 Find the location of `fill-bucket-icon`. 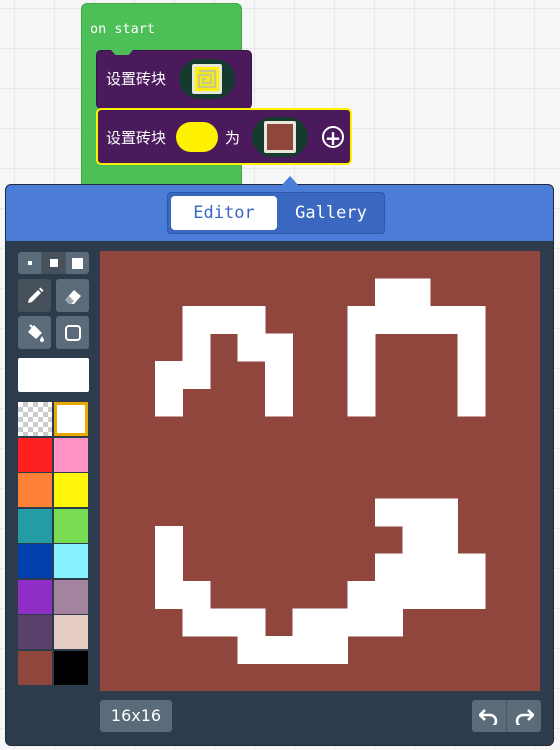

fill-bucket-icon is located at coordinates (35, 332).